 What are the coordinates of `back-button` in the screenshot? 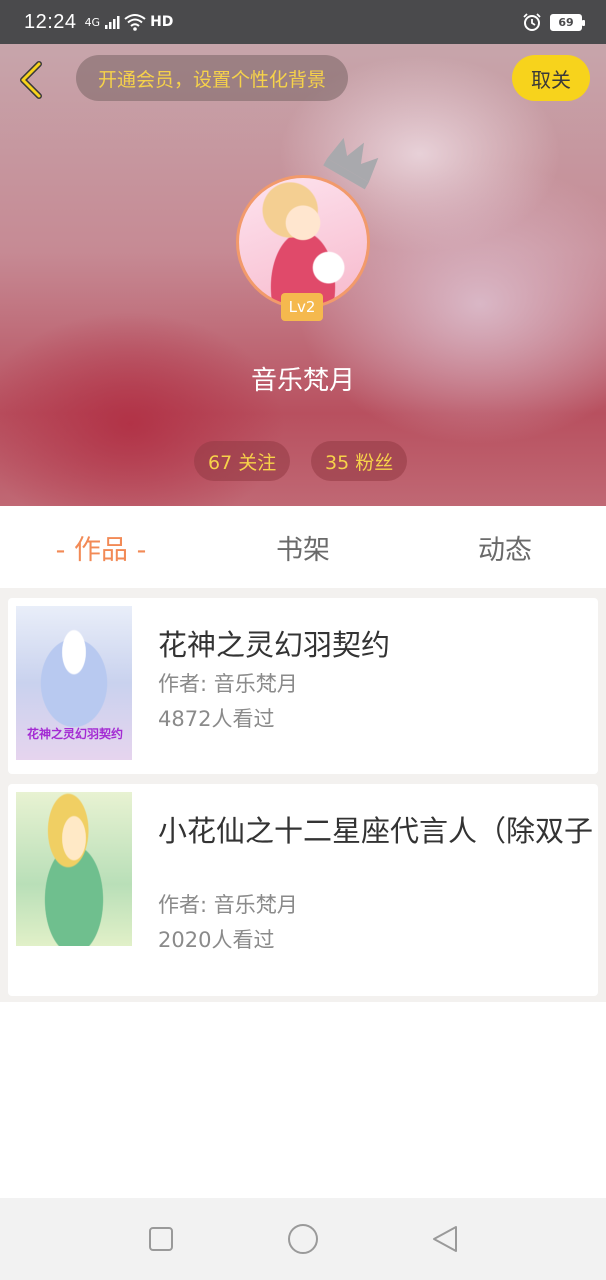 It's located at (32, 80).